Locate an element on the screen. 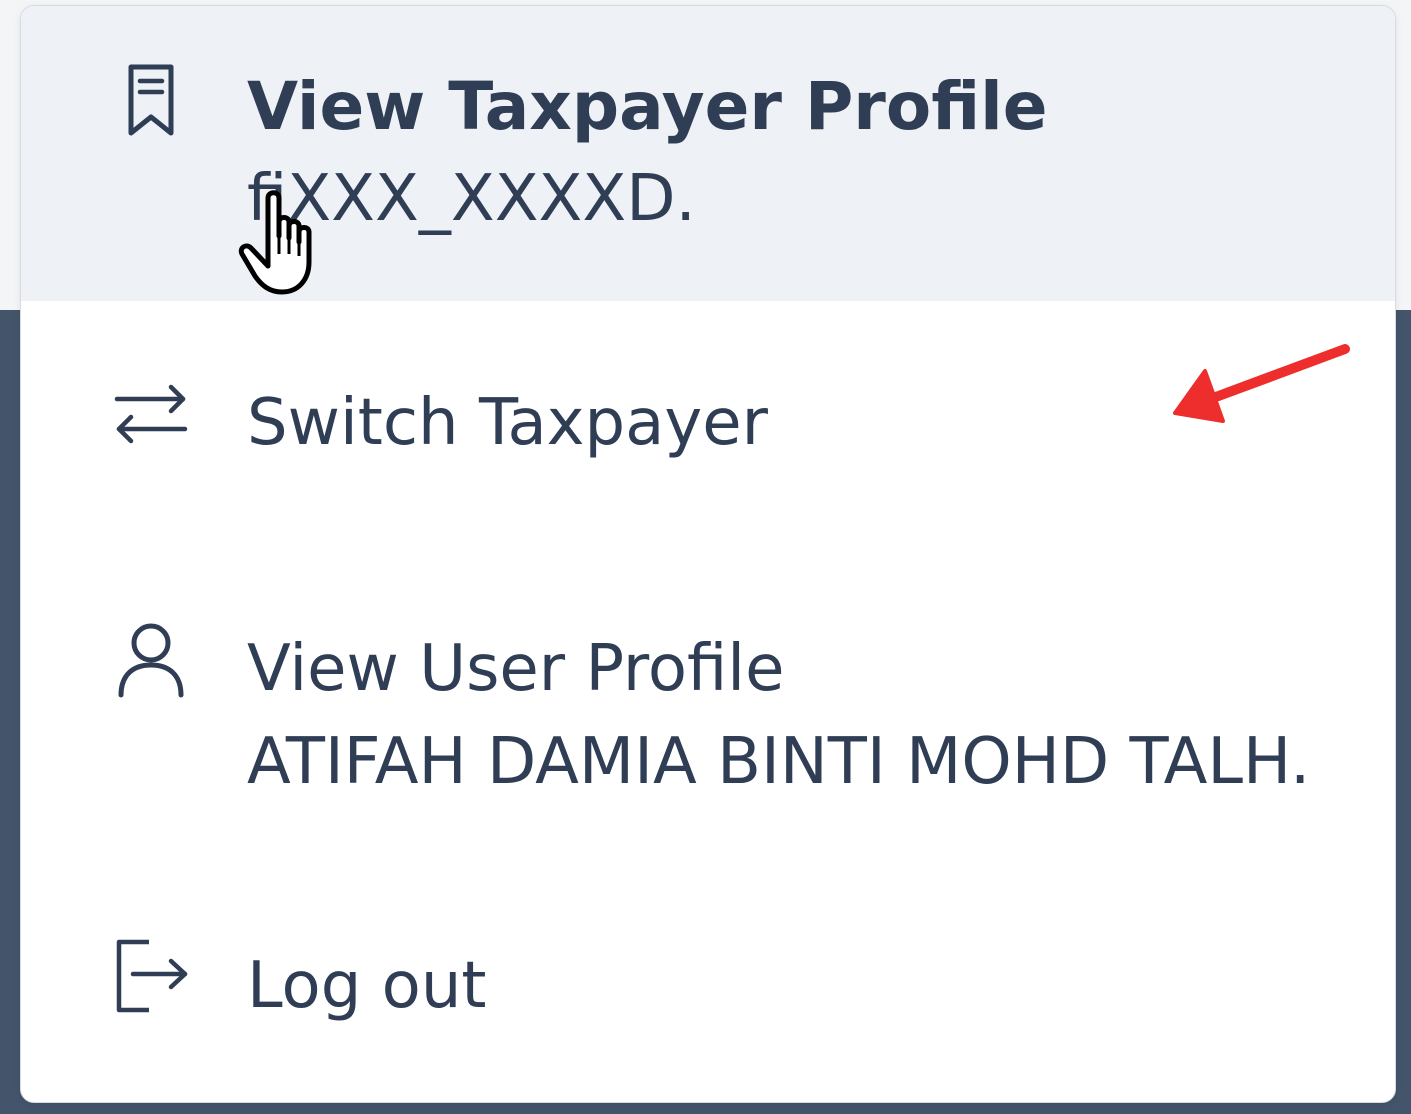  user-full-name-value: ATIFAH DAMIA BINTI MOHD TALH. is located at coordinates (779, 762).